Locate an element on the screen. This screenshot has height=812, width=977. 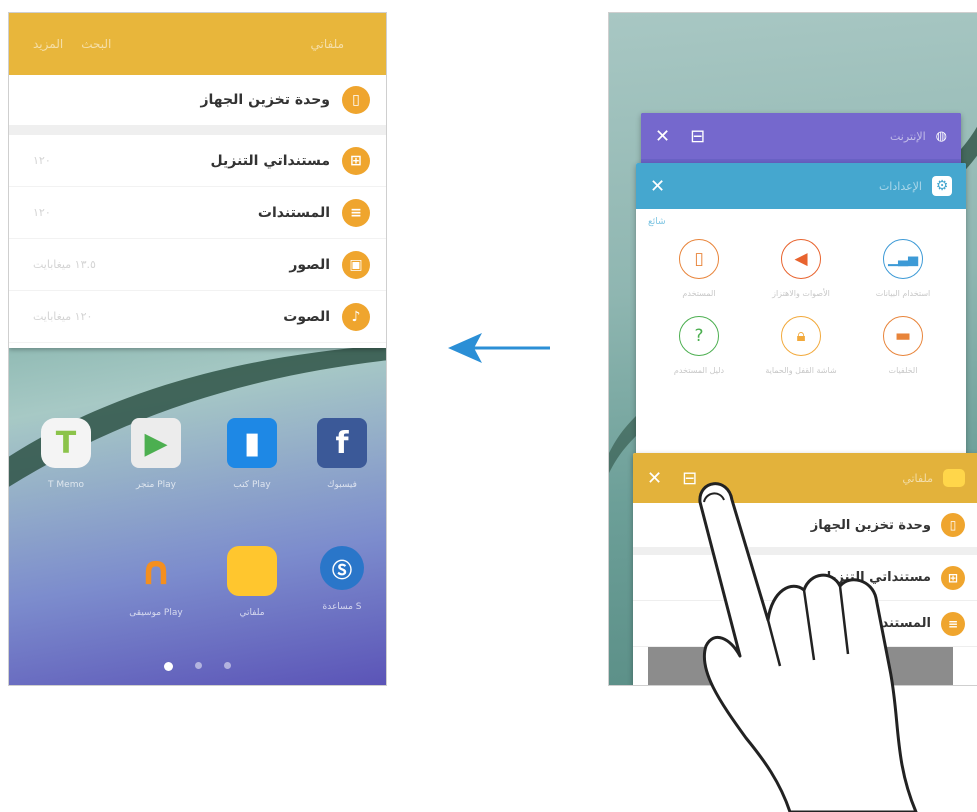
setting-item: ▯ المستخدم is located at coordinates (699, 268).